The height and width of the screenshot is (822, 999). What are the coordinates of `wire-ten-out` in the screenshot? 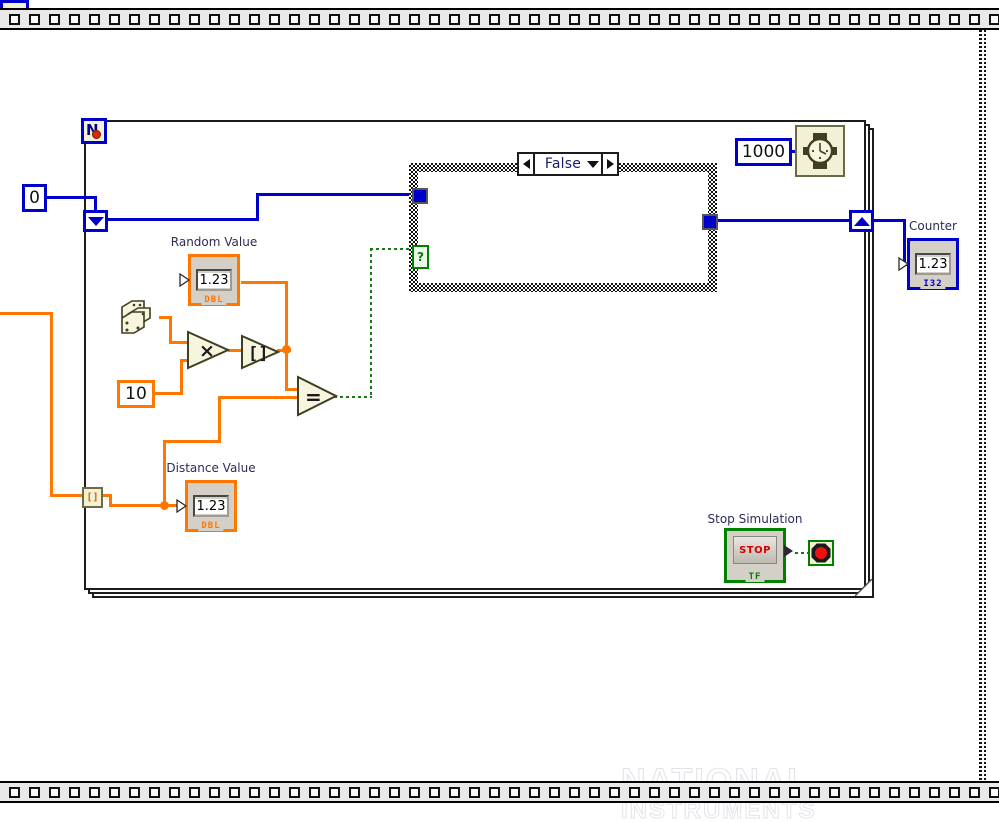 It's located at (169, 393).